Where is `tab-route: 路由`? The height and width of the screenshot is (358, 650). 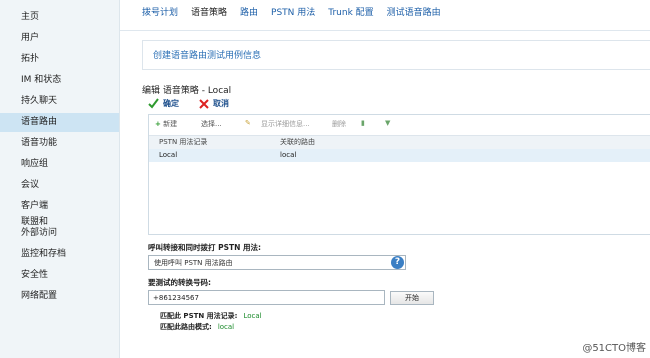 tab-route: 路由 is located at coordinates (249, 13).